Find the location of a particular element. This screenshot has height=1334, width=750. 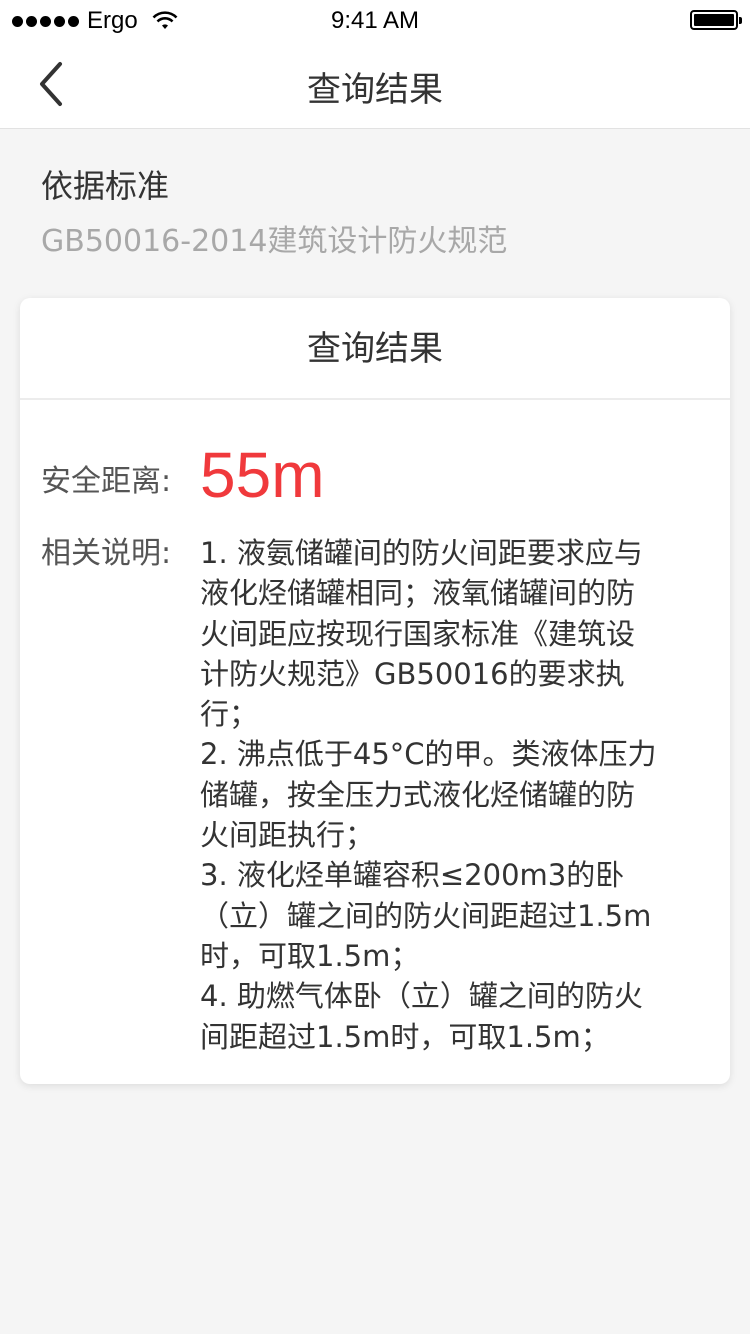

status-bar: Ergo 9:41 AM is located at coordinates (375, 20).